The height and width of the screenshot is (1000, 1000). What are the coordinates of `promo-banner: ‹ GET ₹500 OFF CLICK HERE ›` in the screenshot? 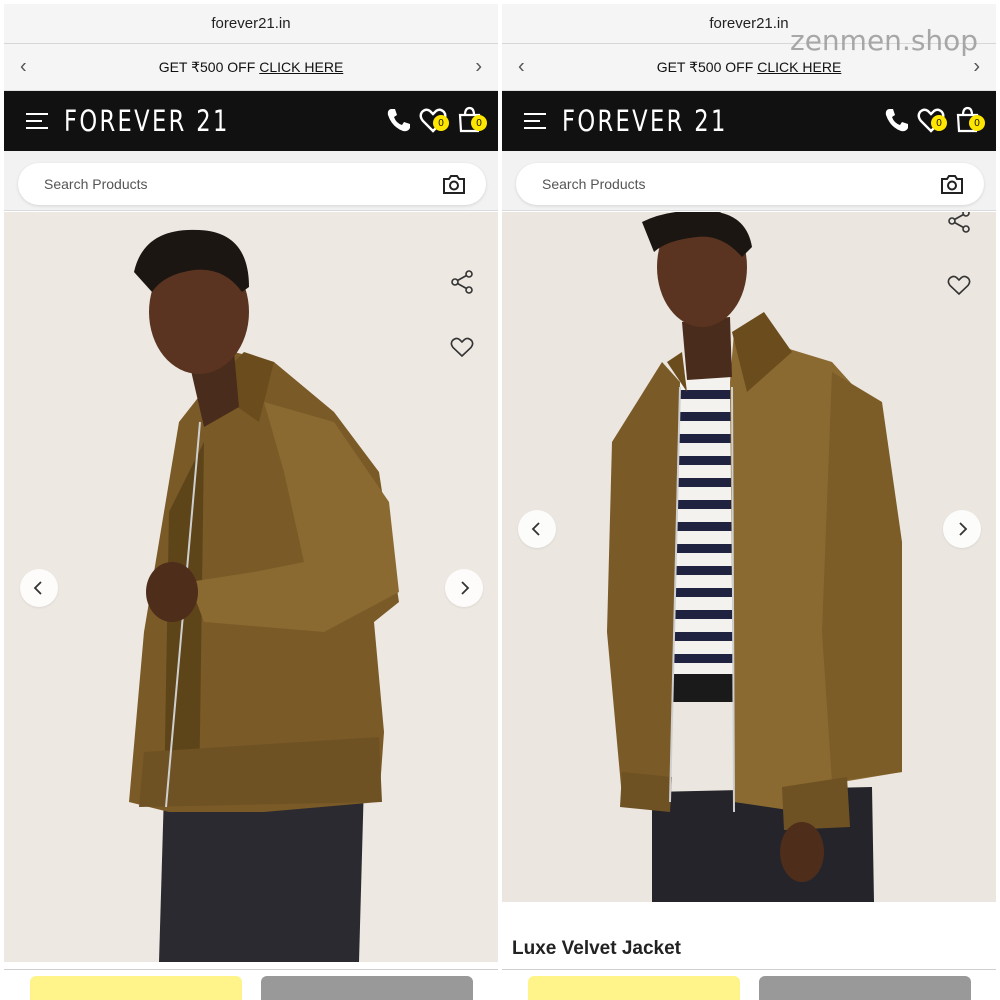 It's located at (251, 67).